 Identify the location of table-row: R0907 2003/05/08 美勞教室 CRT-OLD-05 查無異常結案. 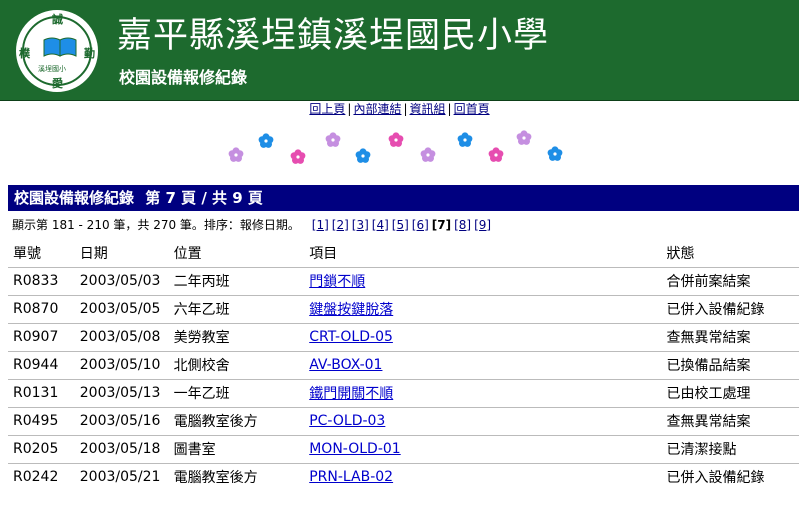
(403, 336).